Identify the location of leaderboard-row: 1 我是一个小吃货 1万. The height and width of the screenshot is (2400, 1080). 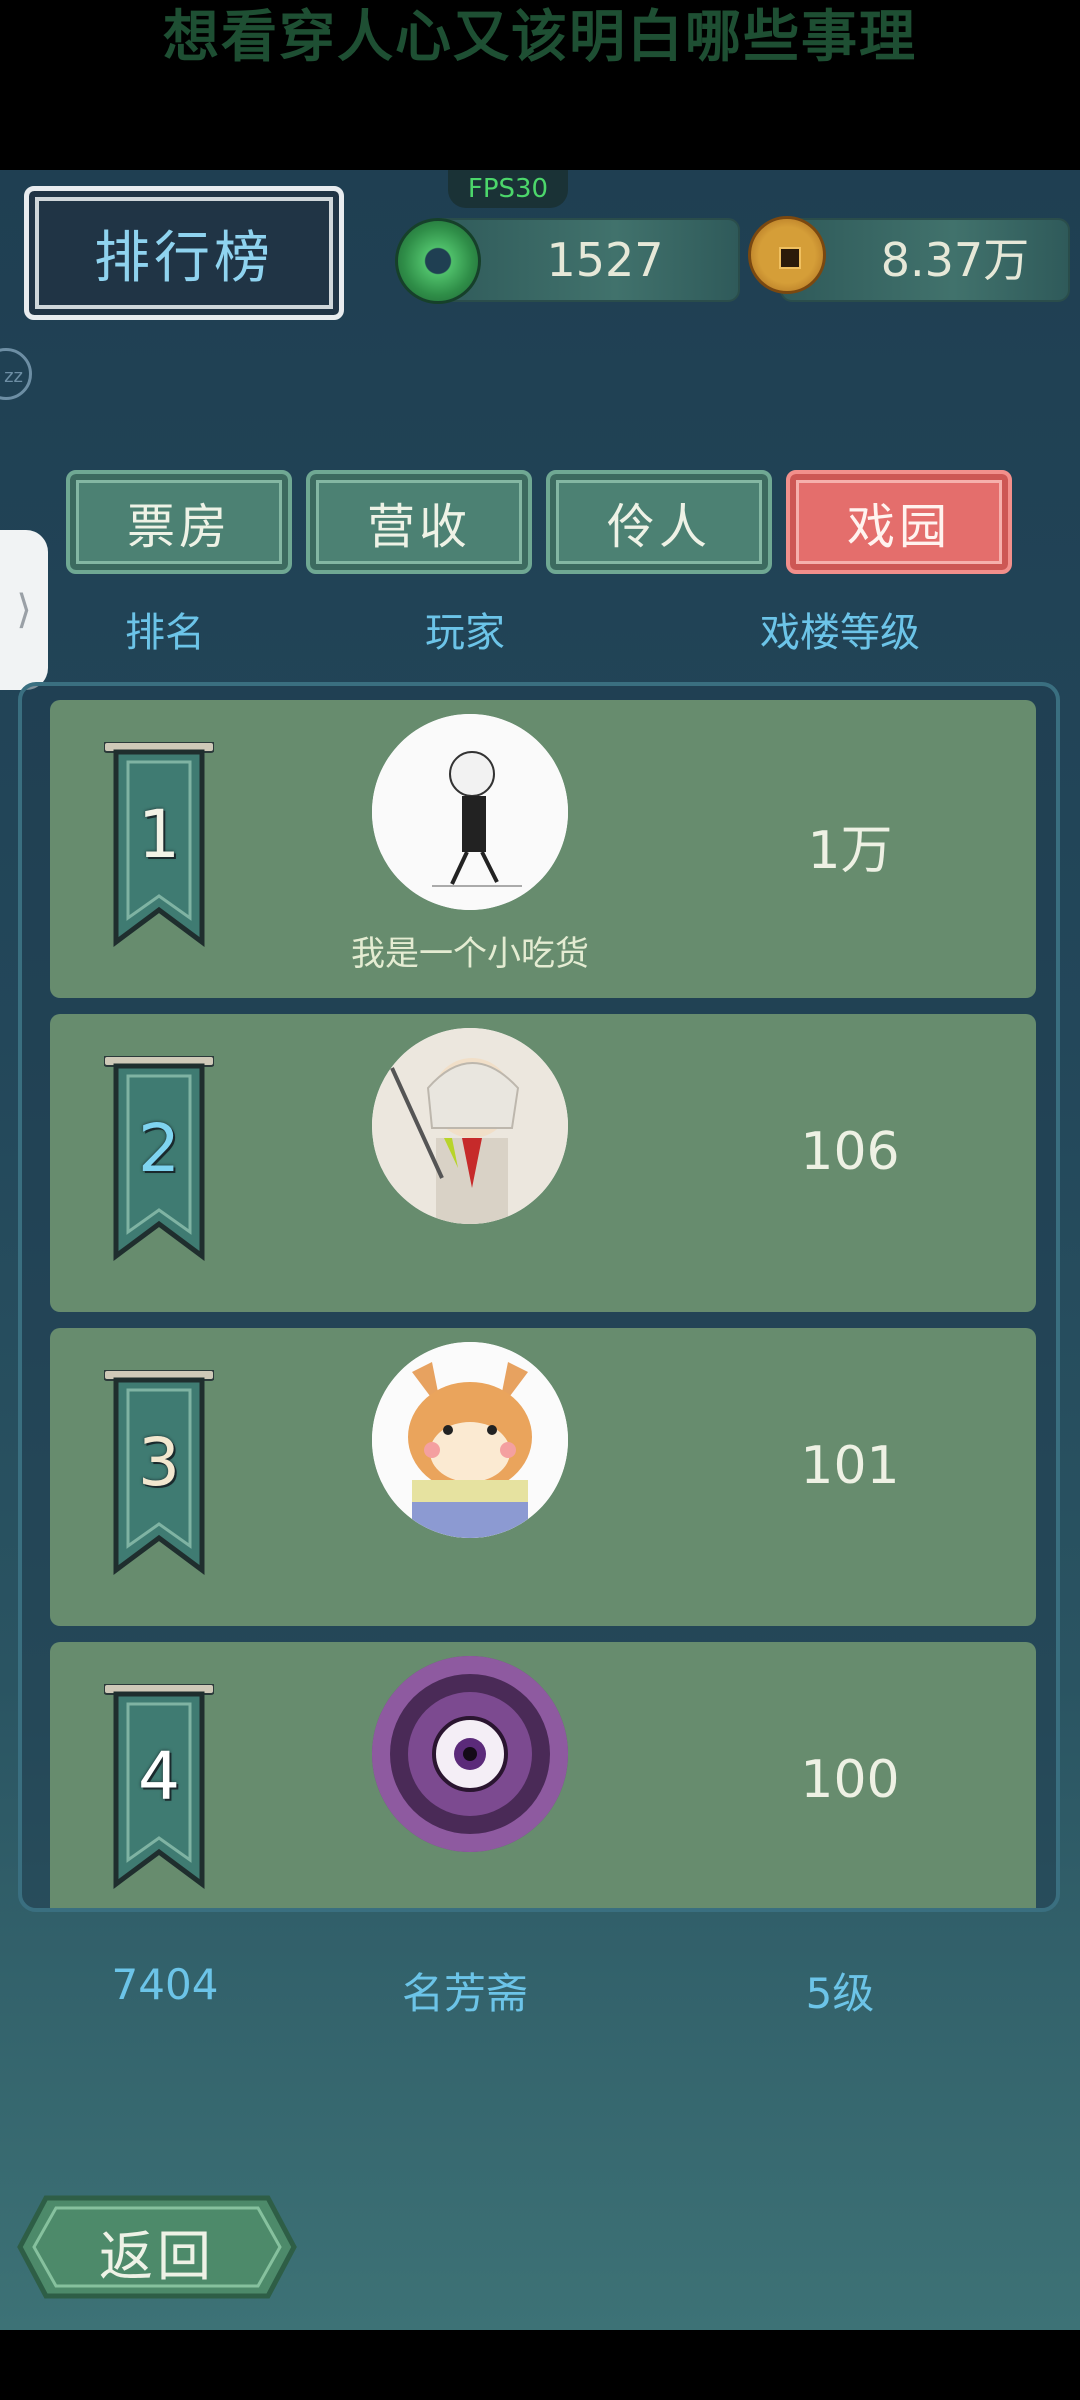
(543, 849).